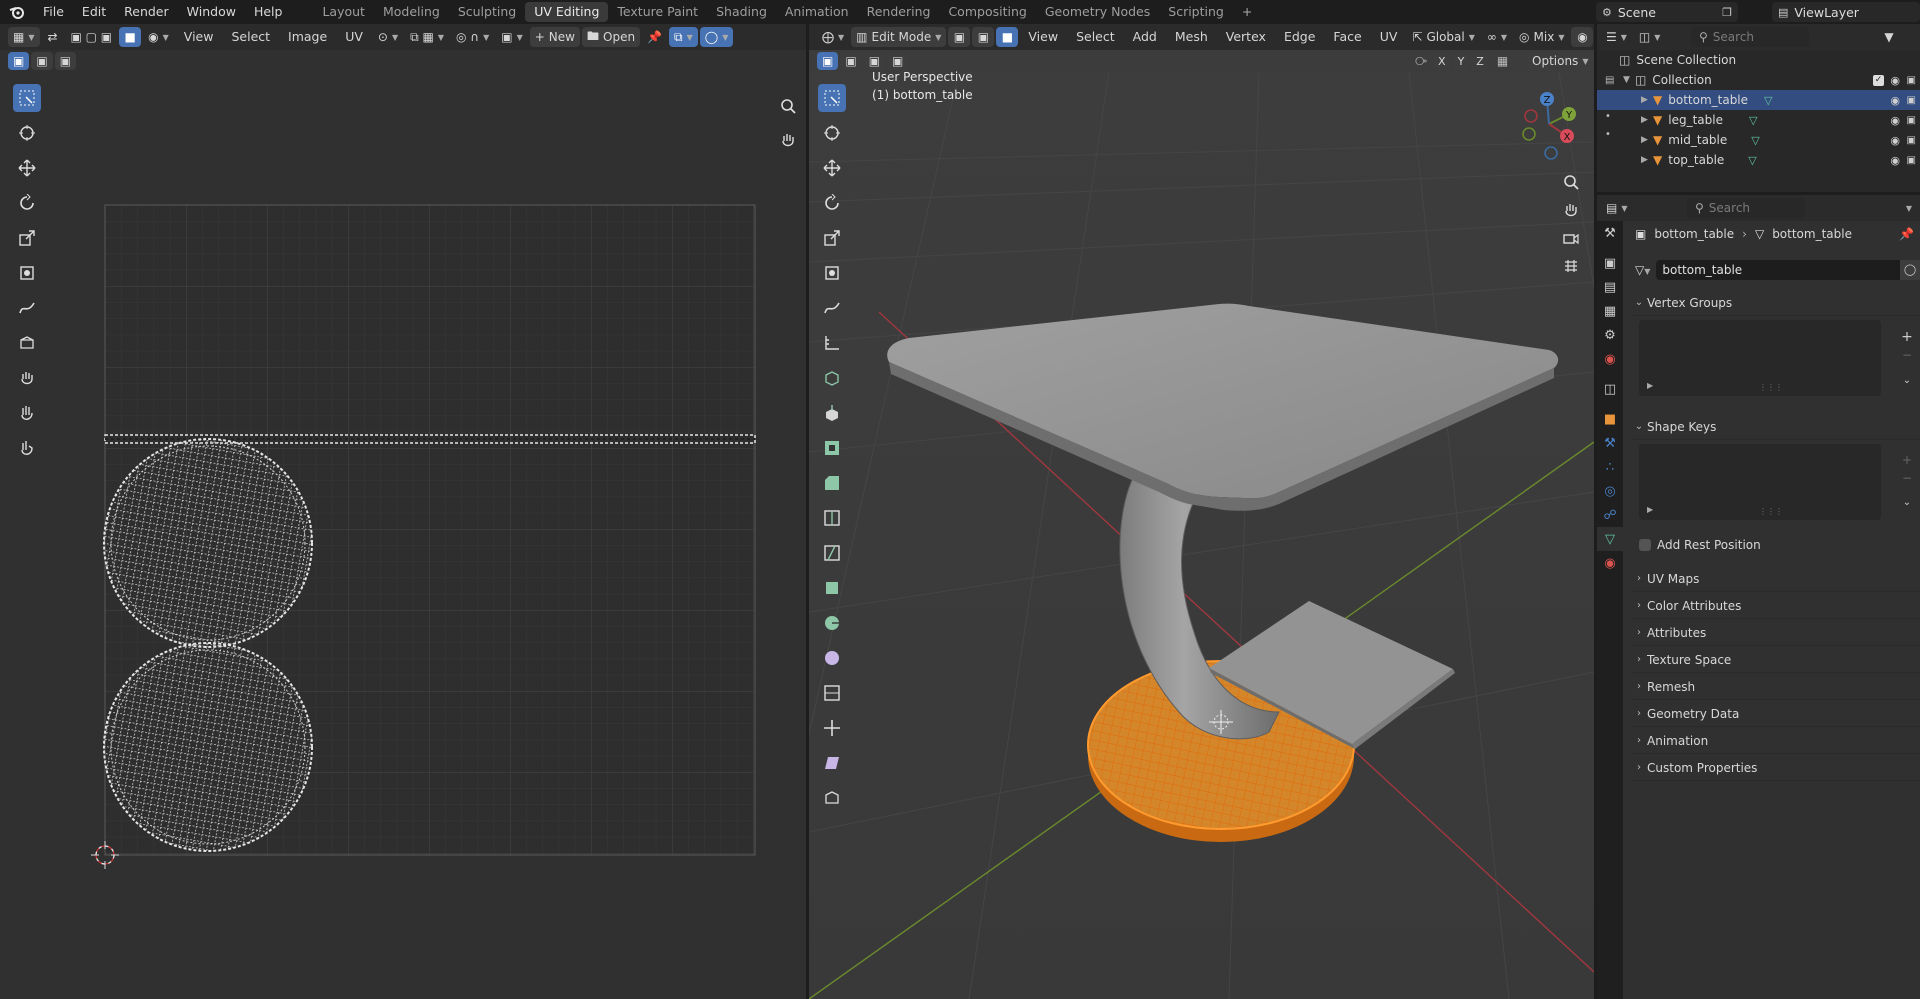 The height and width of the screenshot is (999, 1920). Describe the element at coordinates (487, 12) in the screenshot. I see `tab-sculpting: Sculpting` at that location.